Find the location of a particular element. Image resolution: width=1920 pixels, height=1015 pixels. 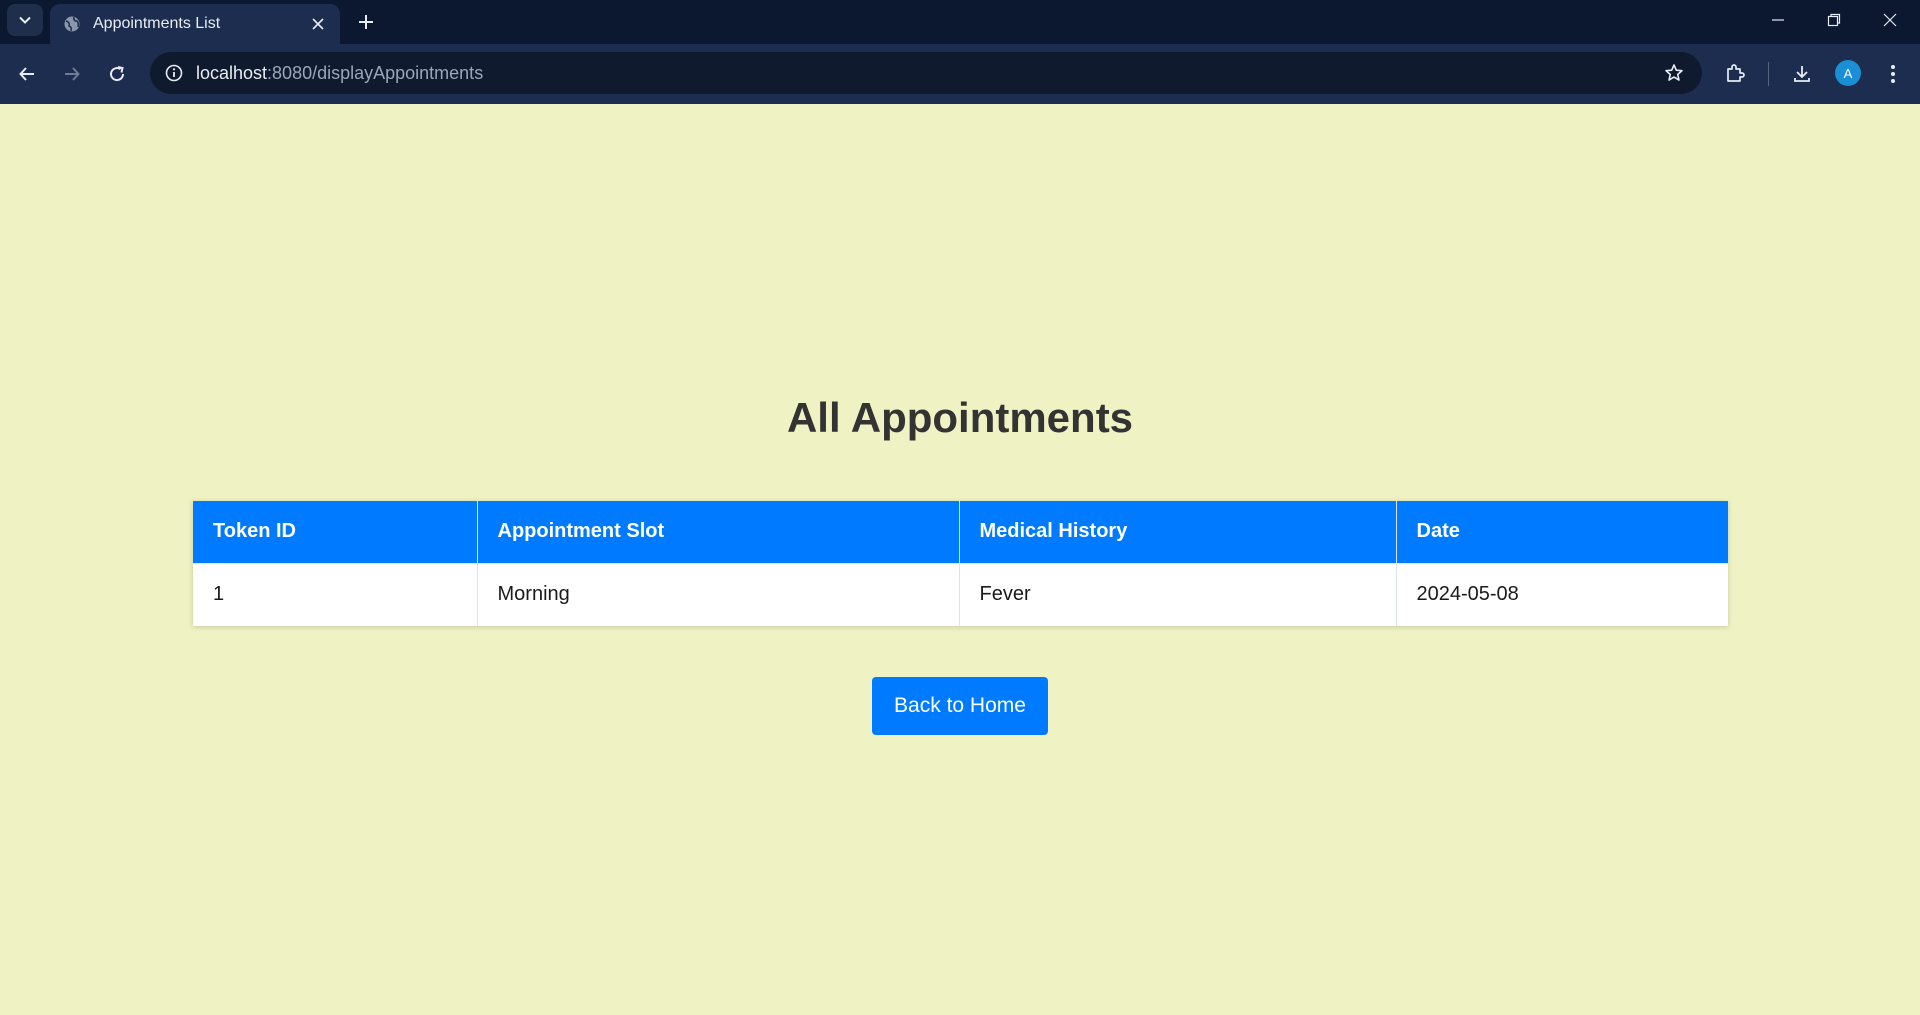

table-row: 1 Morning Fever 2024-05-08 is located at coordinates (960, 594).